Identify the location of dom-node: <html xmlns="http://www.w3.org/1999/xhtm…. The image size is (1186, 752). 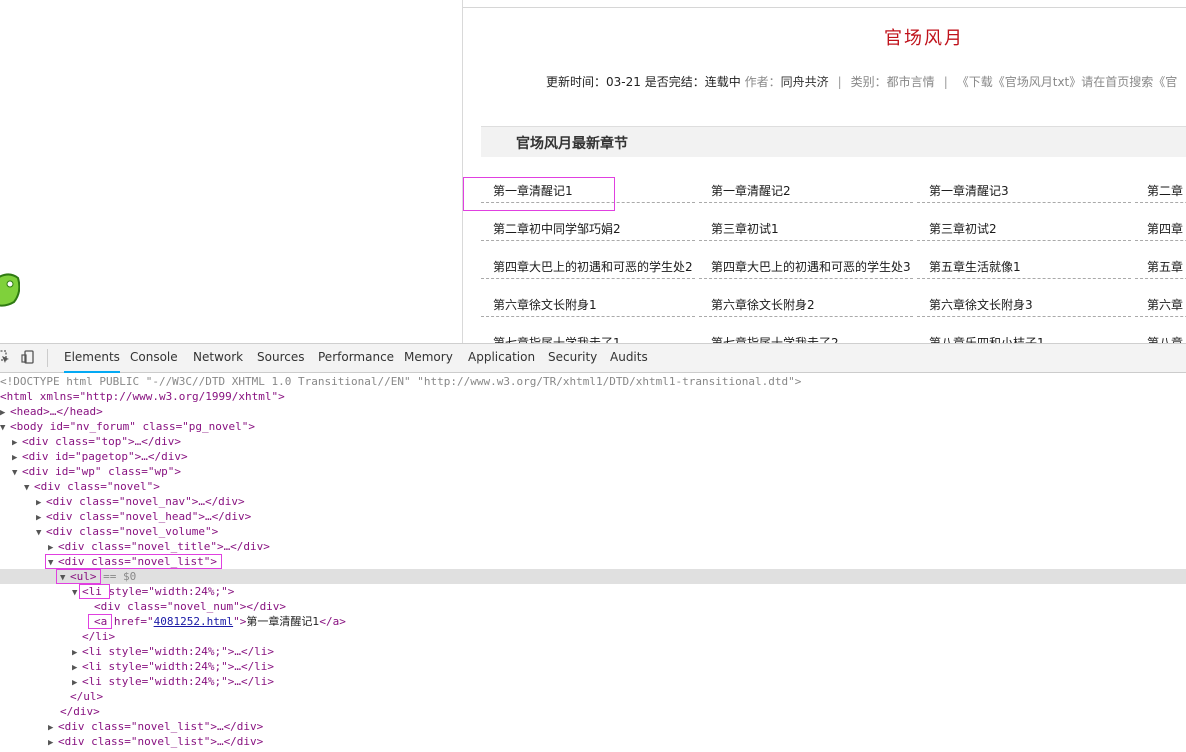
(593, 396).